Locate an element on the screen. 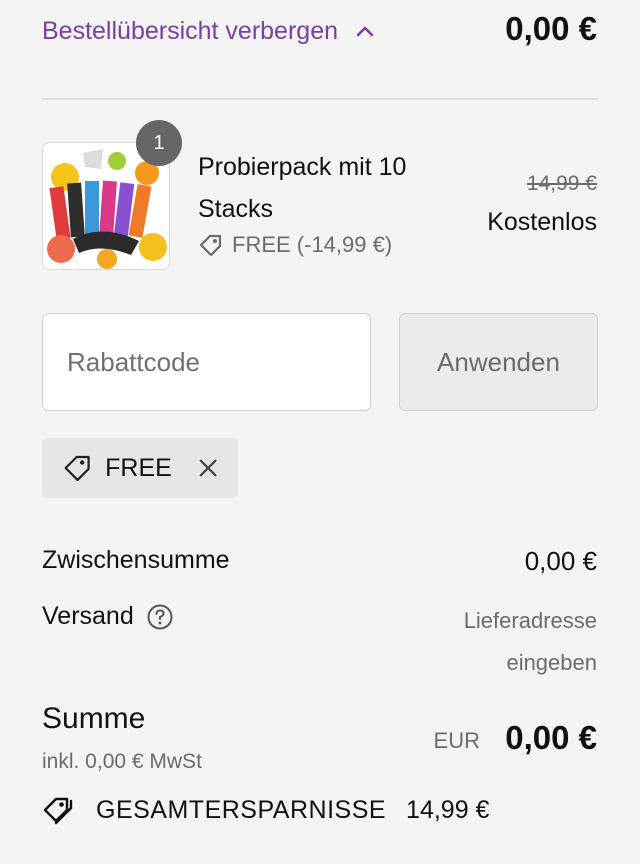 This screenshot has width=640, height=864. chevron-up-icon is located at coordinates (365, 31).